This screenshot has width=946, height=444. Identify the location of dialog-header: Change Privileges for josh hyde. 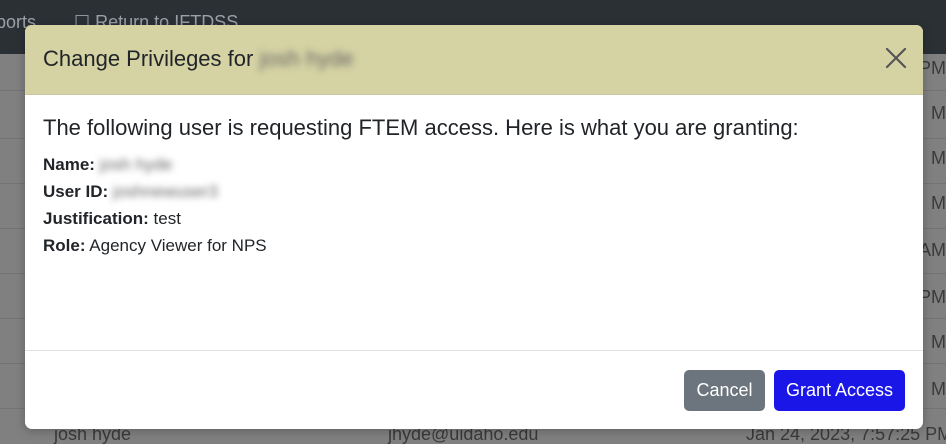
(474, 60).